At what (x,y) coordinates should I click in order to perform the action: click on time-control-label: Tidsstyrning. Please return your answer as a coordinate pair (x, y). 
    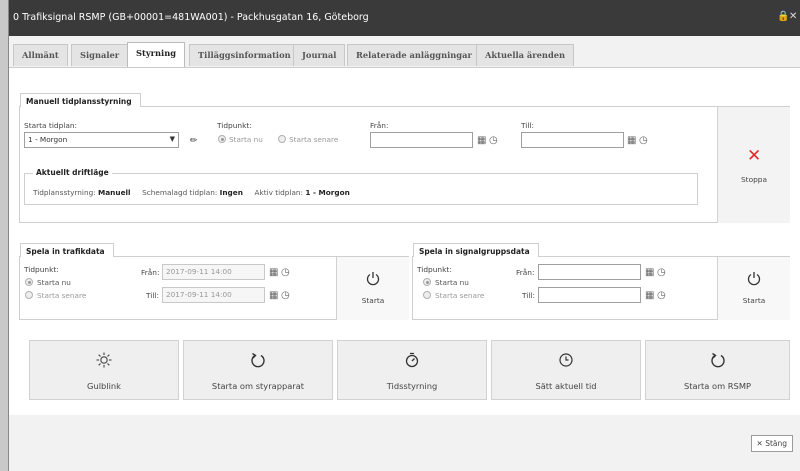
    Looking at the image, I should click on (412, 386).